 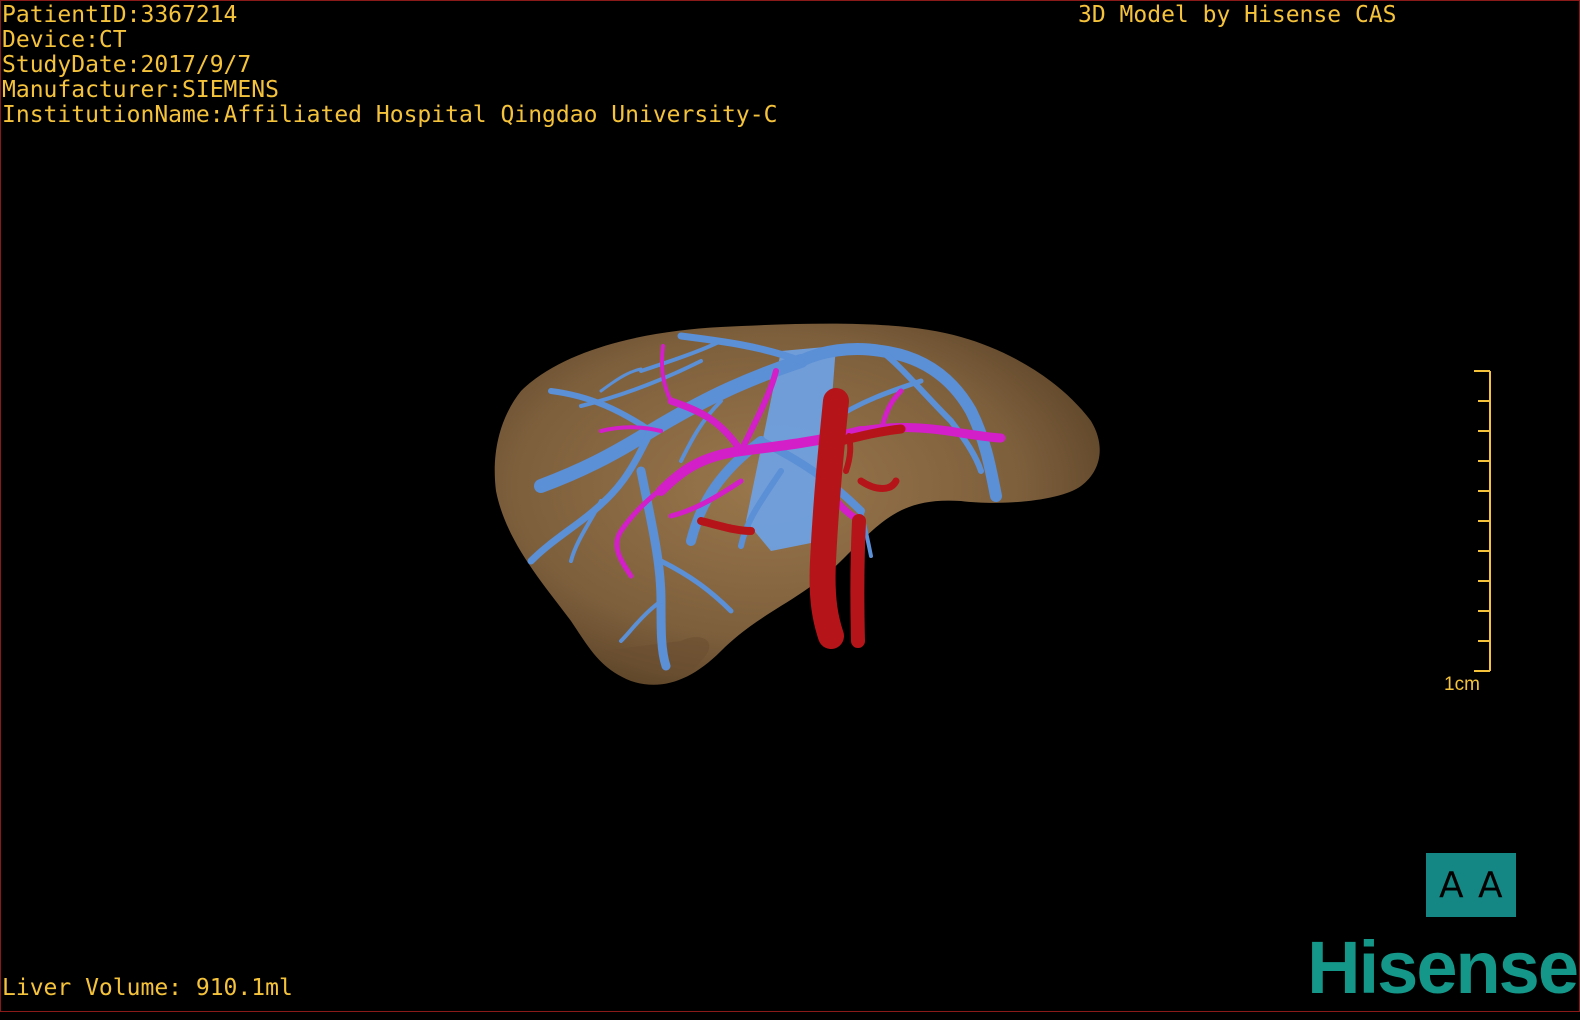 I want to click on orientation-glyph-mirrored: A, so click(x=1451, y=885).